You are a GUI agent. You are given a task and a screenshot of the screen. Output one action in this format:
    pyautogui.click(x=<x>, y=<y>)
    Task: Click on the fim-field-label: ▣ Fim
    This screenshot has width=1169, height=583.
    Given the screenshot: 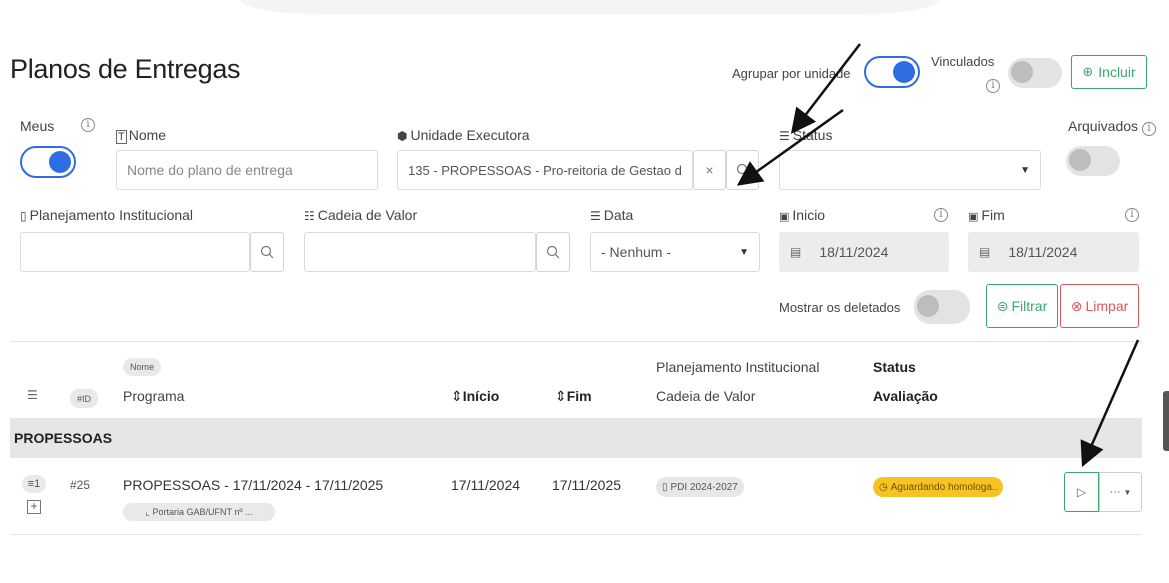 What is the action you would take?
    pyautogui.click(x=986, y=215)
    